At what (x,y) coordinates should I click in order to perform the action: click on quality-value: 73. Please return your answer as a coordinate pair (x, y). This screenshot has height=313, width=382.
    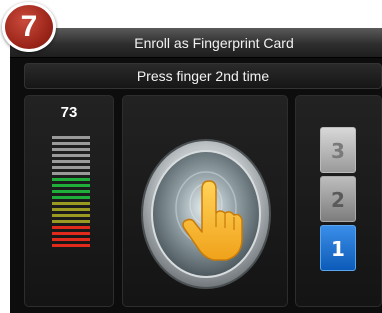
    Looking at the image, I should click on (69, 112).